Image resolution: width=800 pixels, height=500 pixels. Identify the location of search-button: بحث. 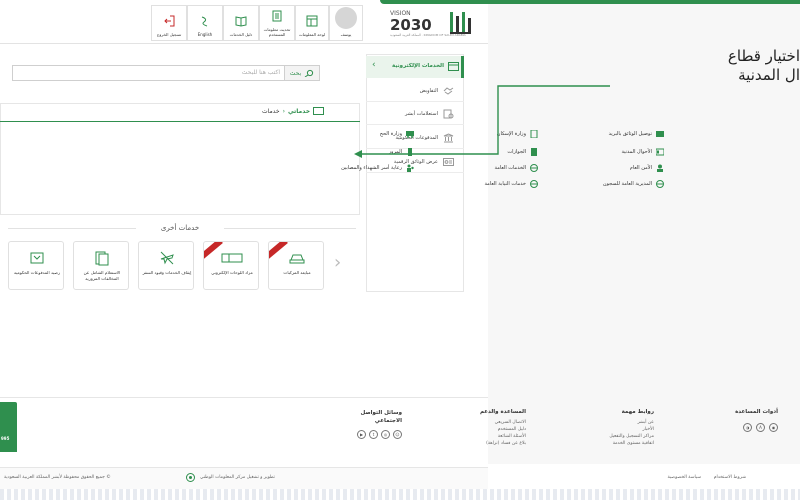
(302, 73).